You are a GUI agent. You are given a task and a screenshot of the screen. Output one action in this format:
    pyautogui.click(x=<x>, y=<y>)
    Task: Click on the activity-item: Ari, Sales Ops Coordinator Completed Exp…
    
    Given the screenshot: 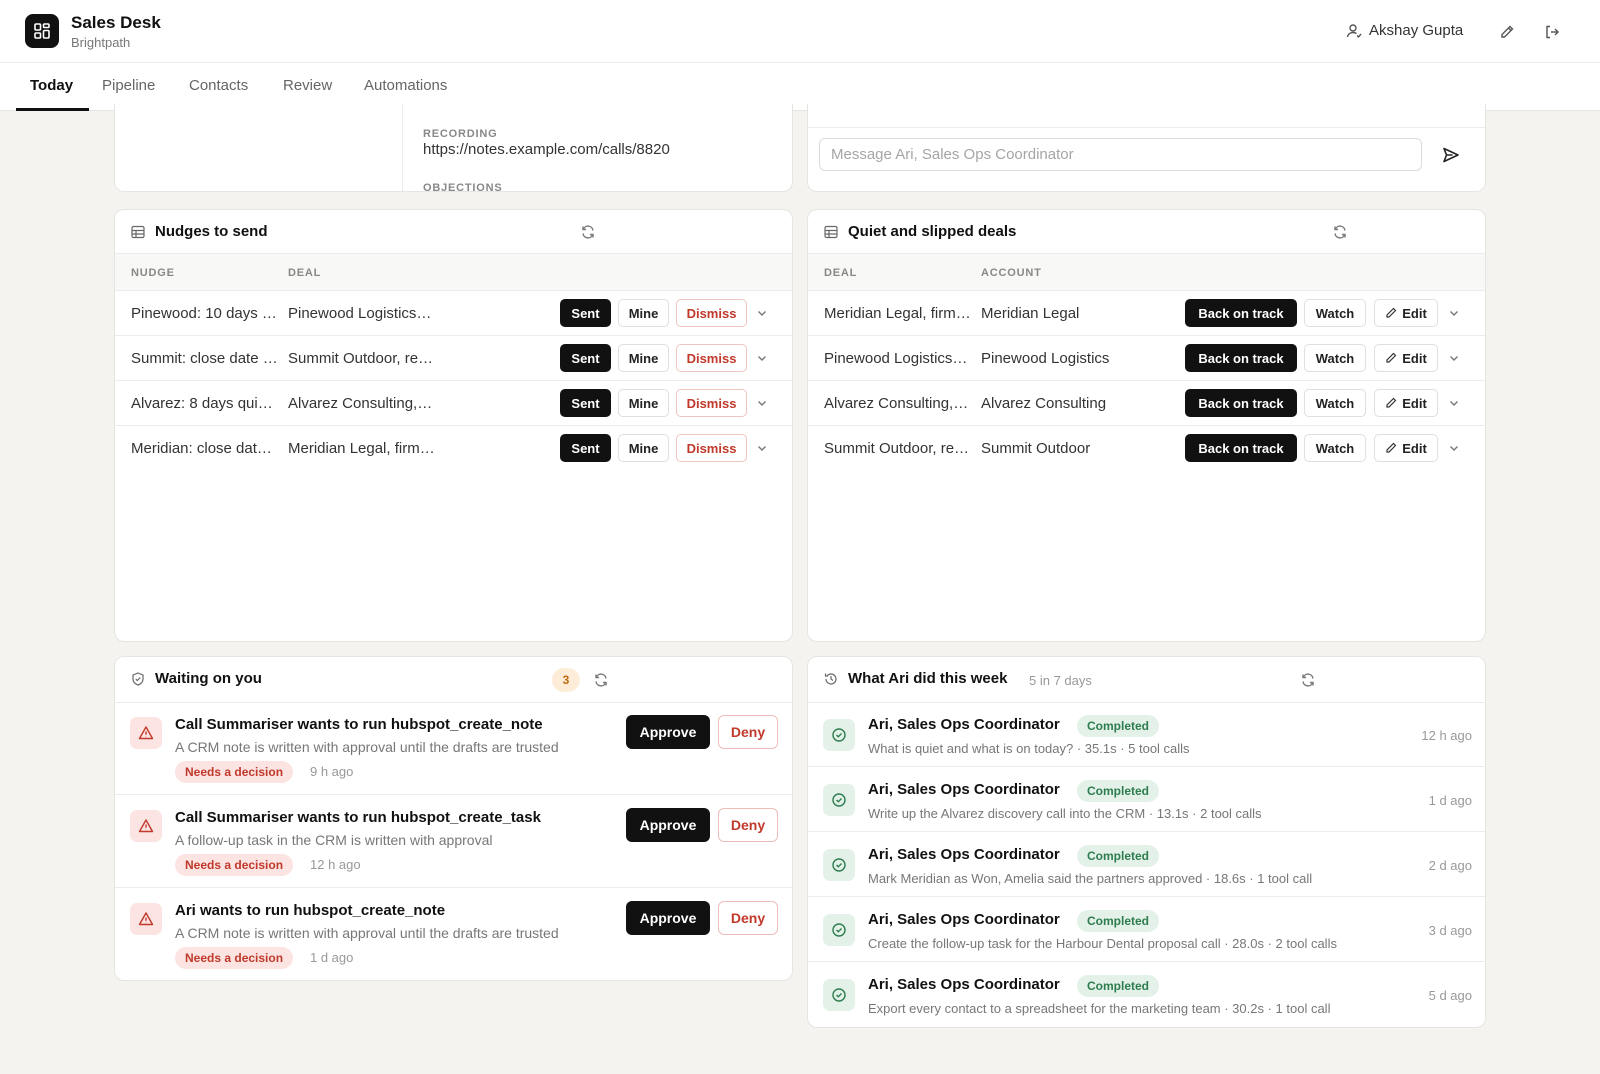 What is the action you would take?
    pyautogui.click(x=1146, y=995)
    